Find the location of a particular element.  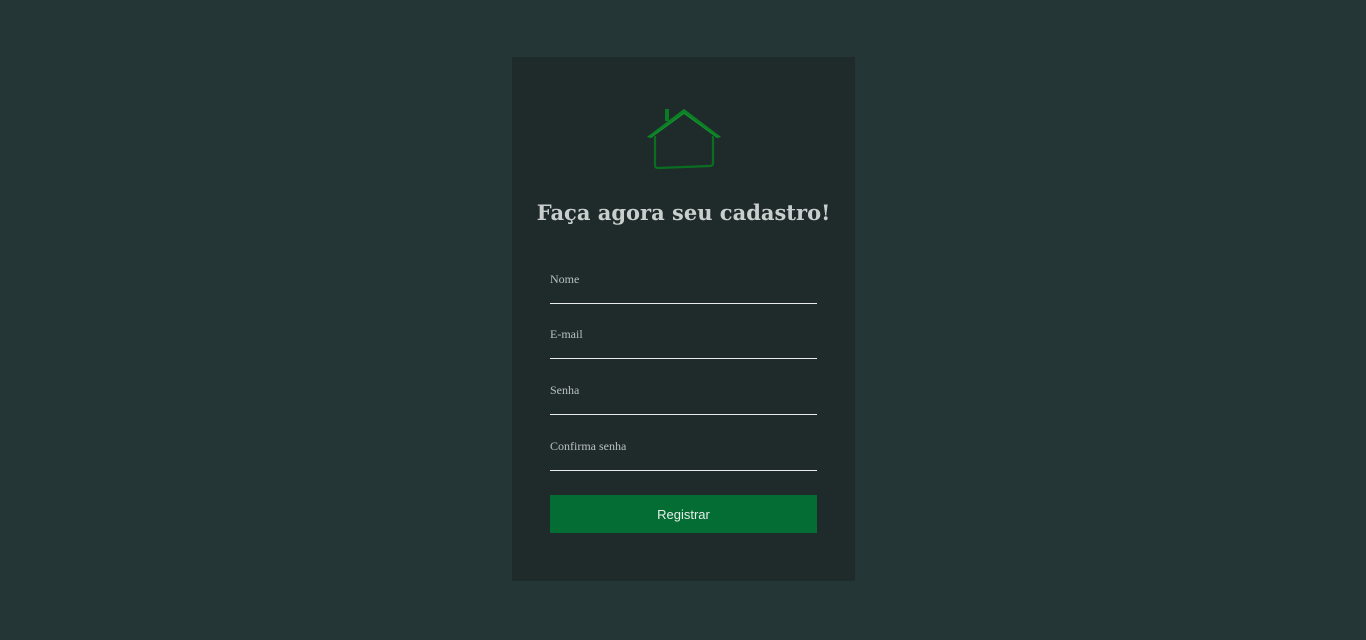

confirm-password-label: Confirma senha is located at coordinates (588, 446).